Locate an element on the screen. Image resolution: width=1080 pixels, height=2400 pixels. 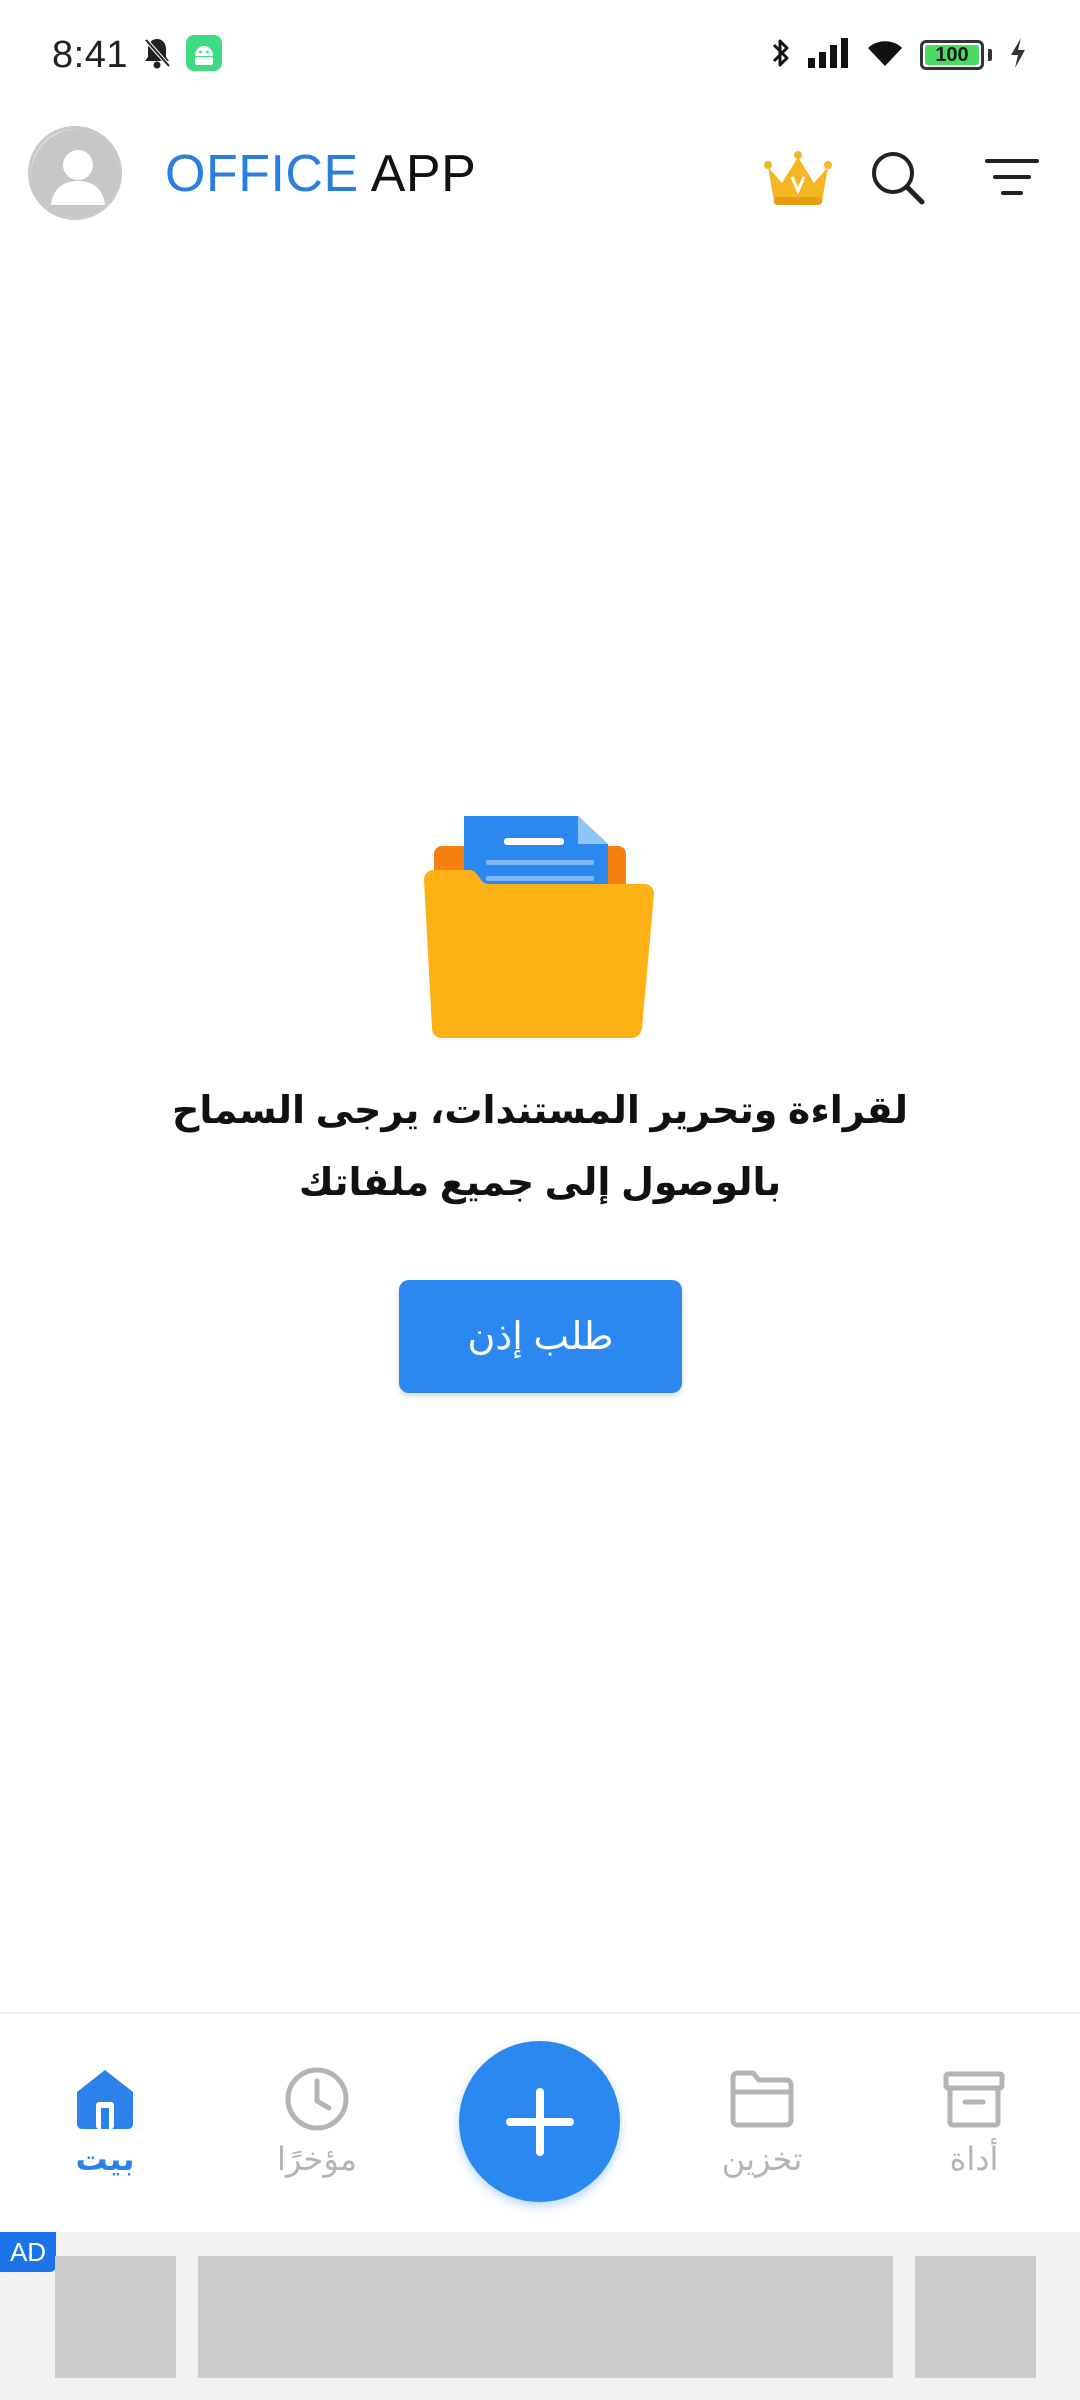
status-left: 8:41 is located at coordinates (137, 55).